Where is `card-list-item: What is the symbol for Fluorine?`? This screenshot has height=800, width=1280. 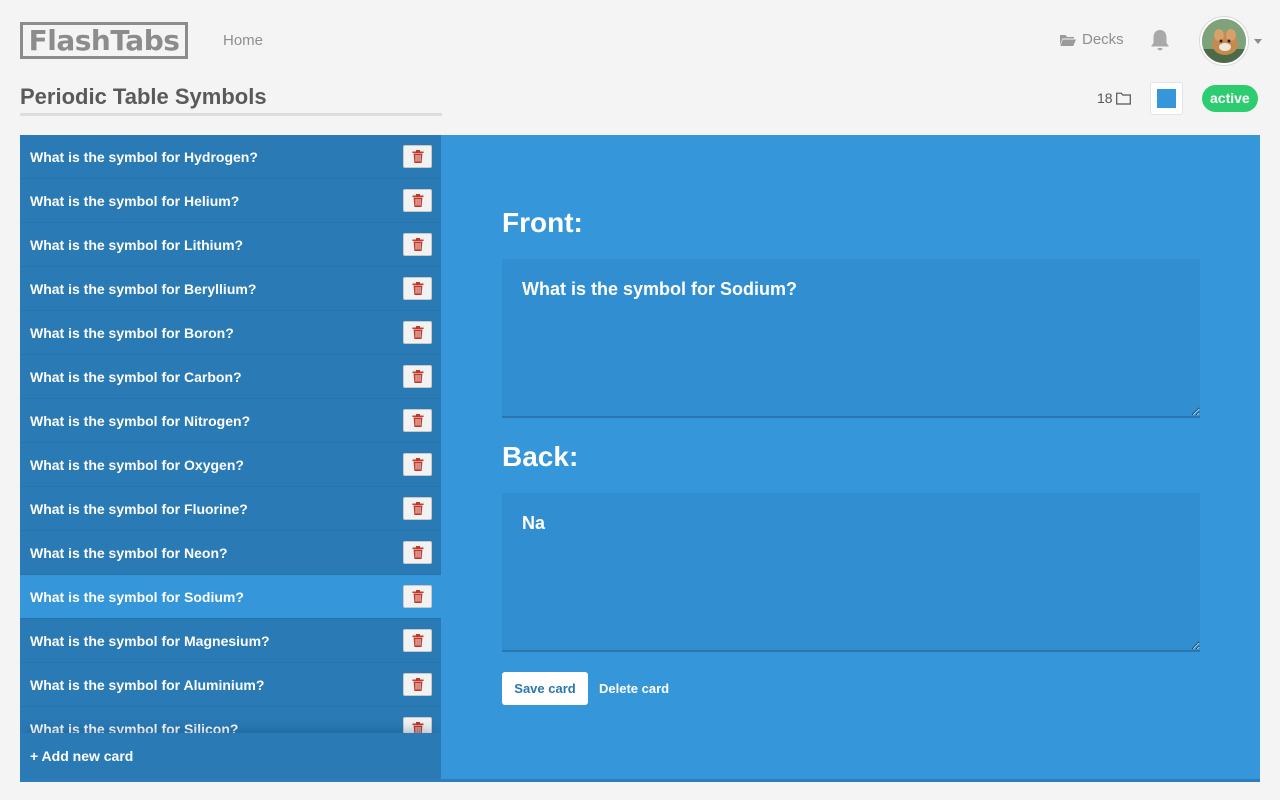 card-list-item: What is the symbol for Fluorine? is located at coordinates (230, 509).